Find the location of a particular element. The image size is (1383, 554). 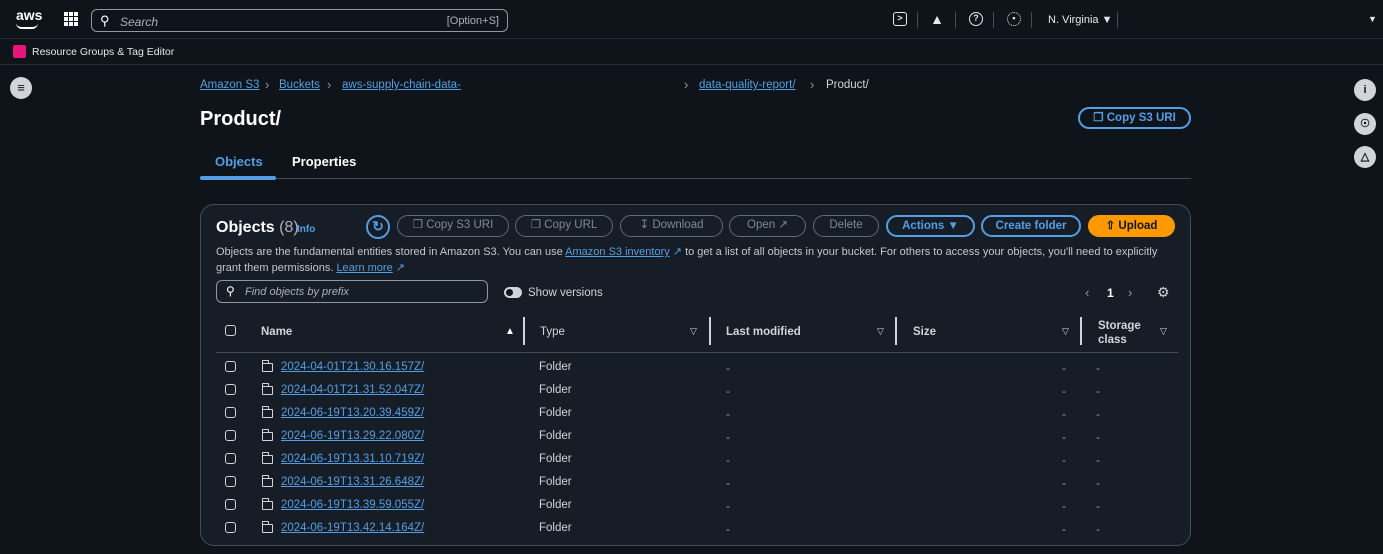

tab-objects: Objects is located at coordinates (239, 161).